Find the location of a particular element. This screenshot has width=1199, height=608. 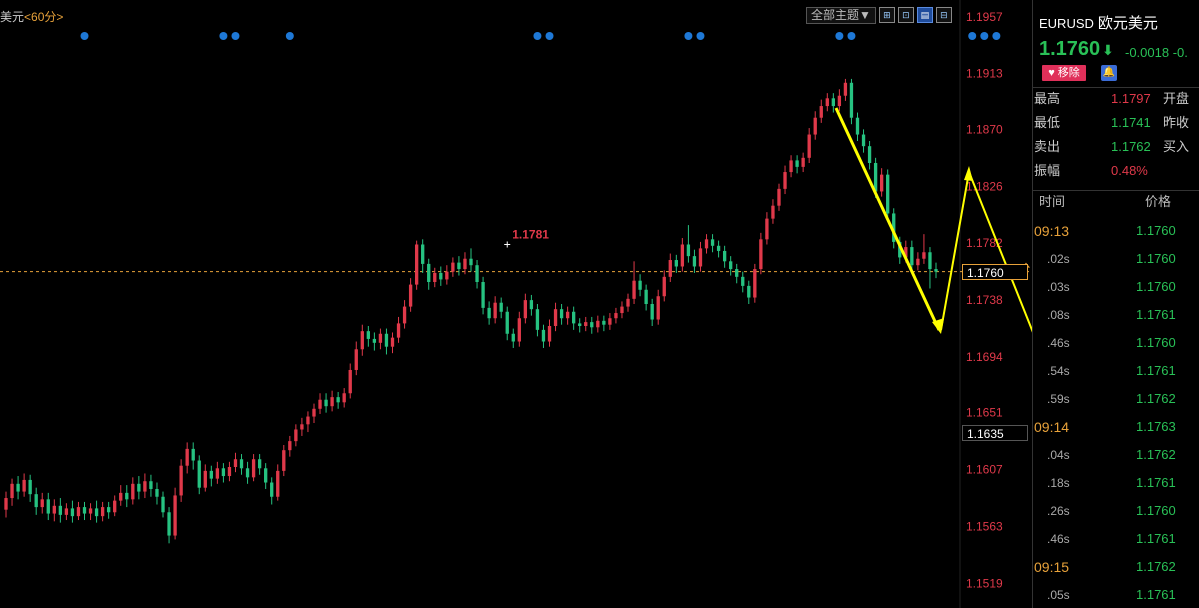

tick-row: .59s 1.1762 is located at coordinates (1116, 399).